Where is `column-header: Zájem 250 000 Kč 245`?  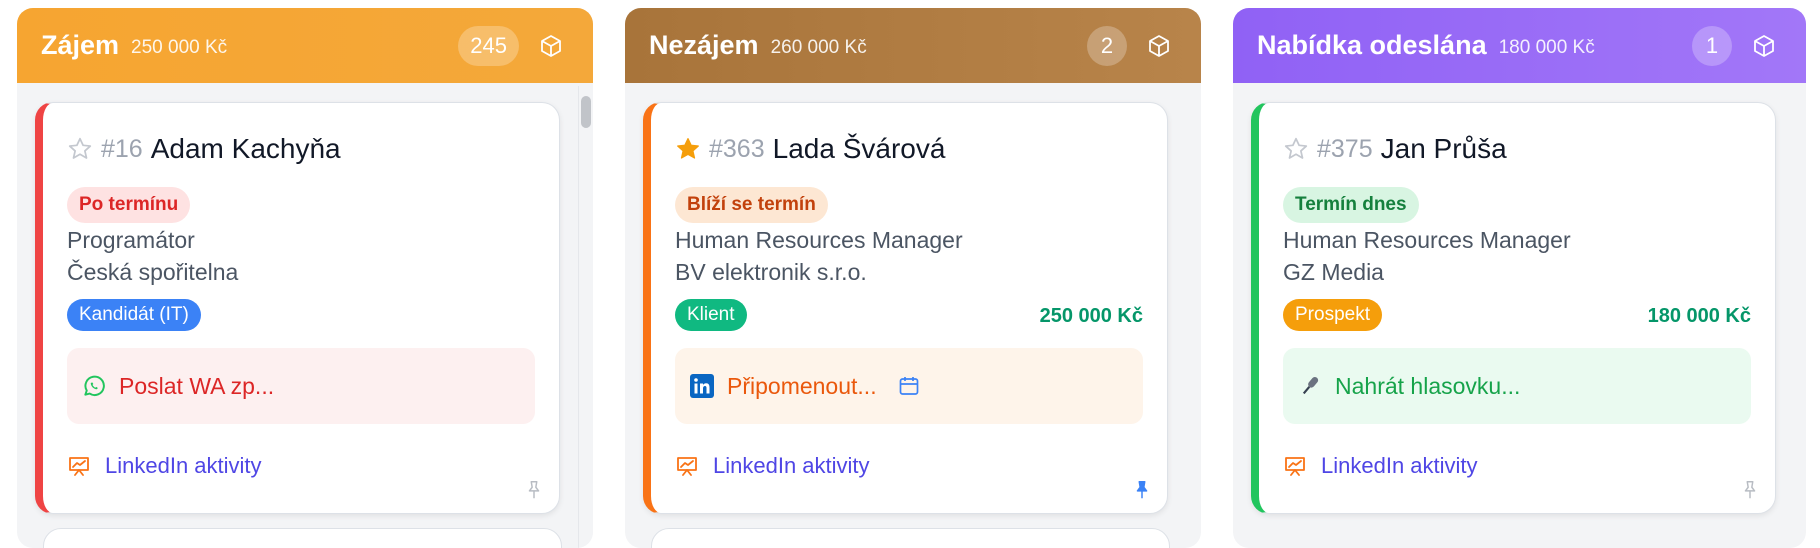
column-header: Zájem 250 000 Kč 245 is located at coordinates (305, 45).